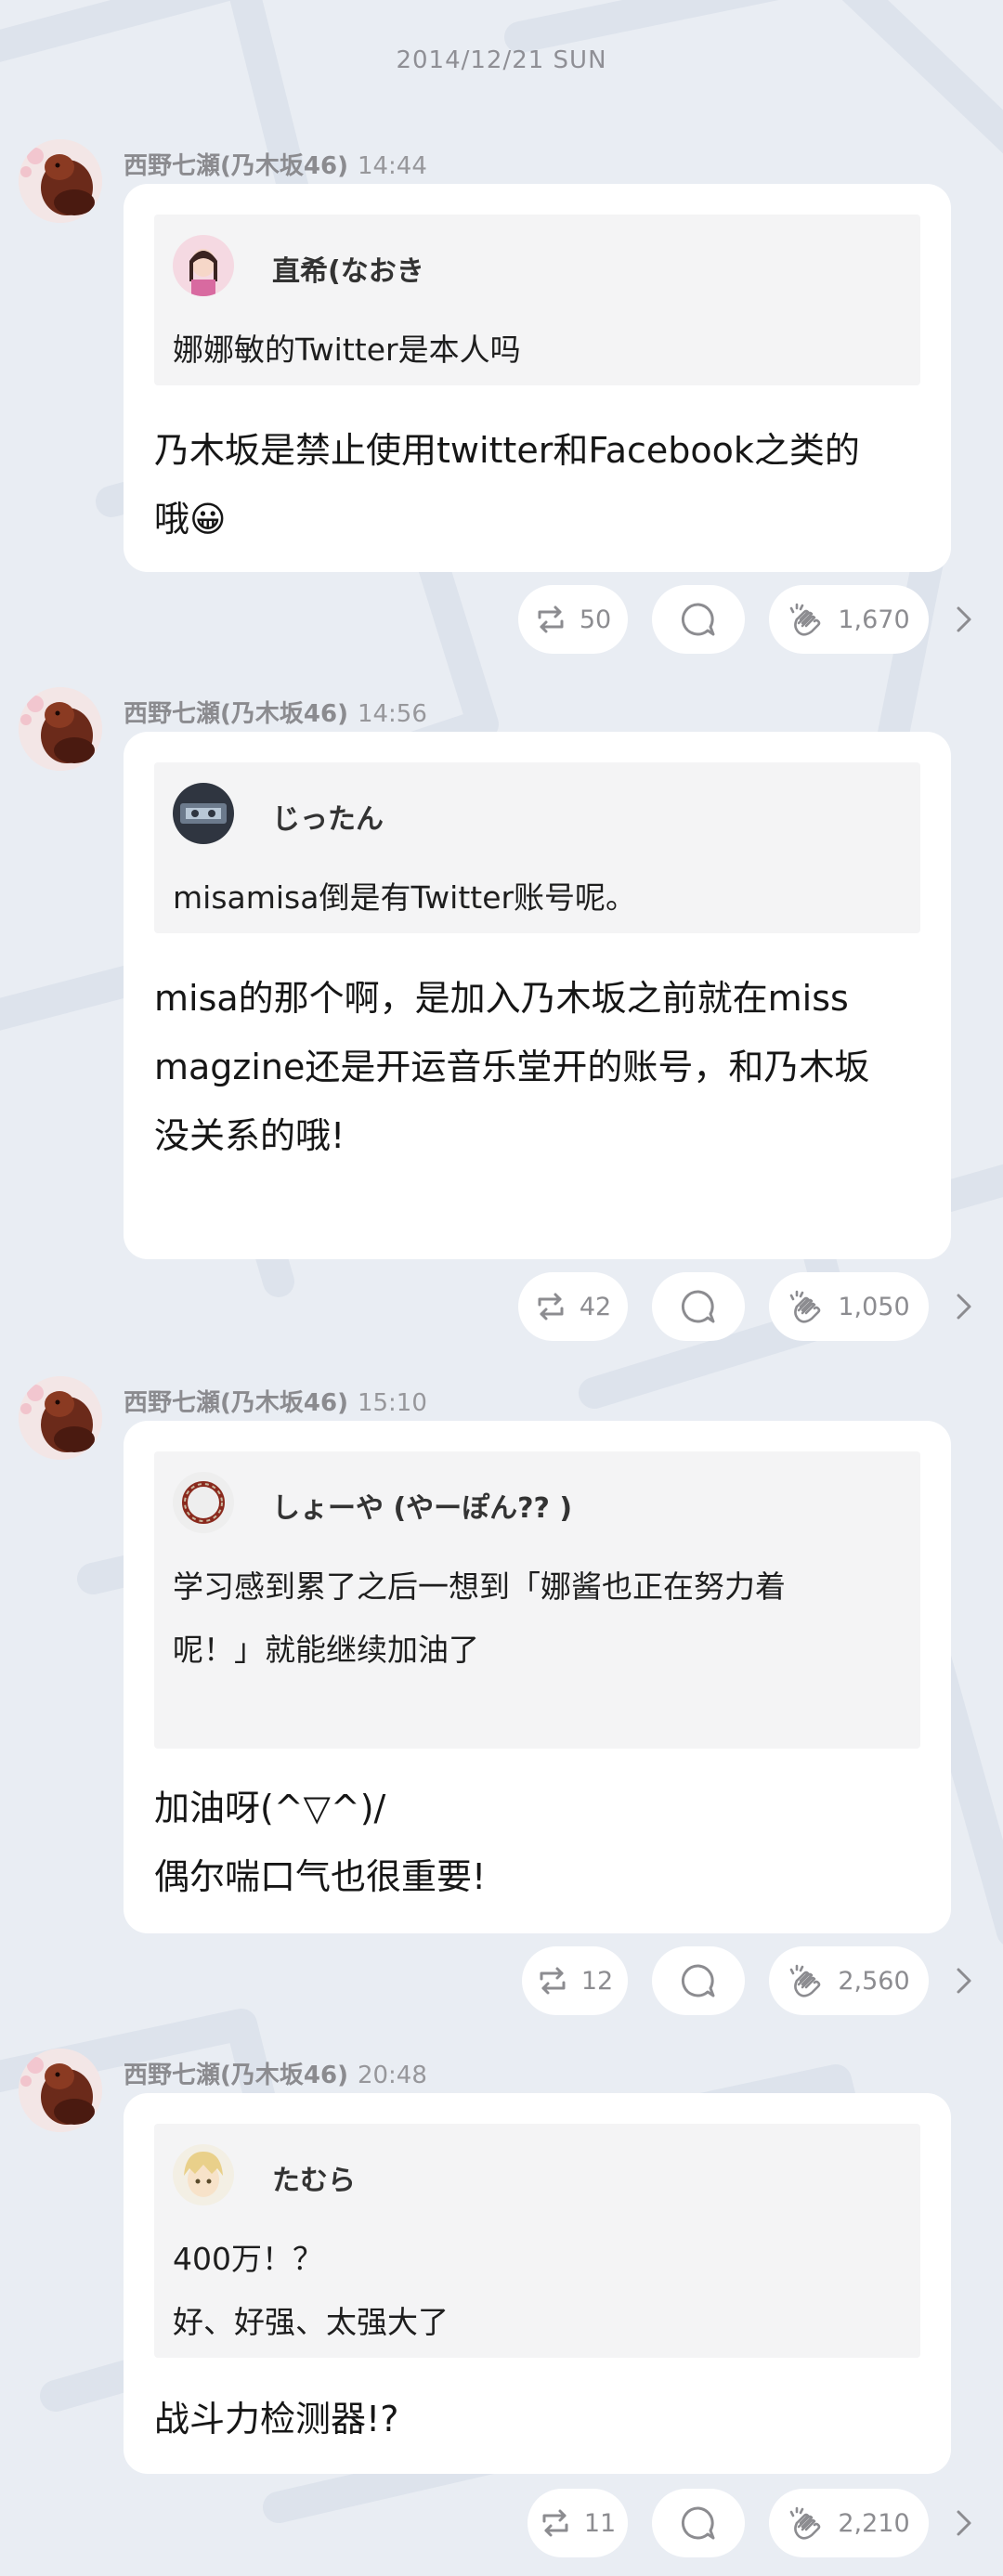 Image resolution: width=1003 pixels, height=2576 pixels. Describe the element at coordinates (328, 819) in the screenshot. I see `quote-author-name: じったん` at that location.